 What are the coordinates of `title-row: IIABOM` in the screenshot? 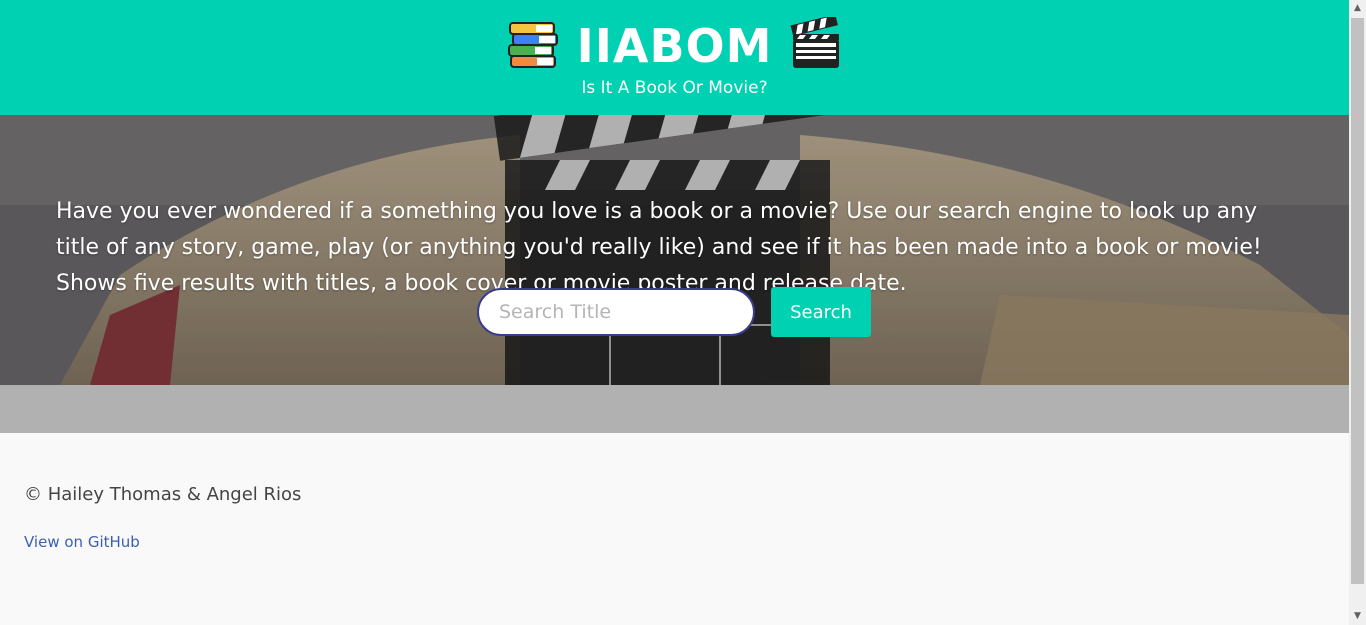 It's located at (674, 45).